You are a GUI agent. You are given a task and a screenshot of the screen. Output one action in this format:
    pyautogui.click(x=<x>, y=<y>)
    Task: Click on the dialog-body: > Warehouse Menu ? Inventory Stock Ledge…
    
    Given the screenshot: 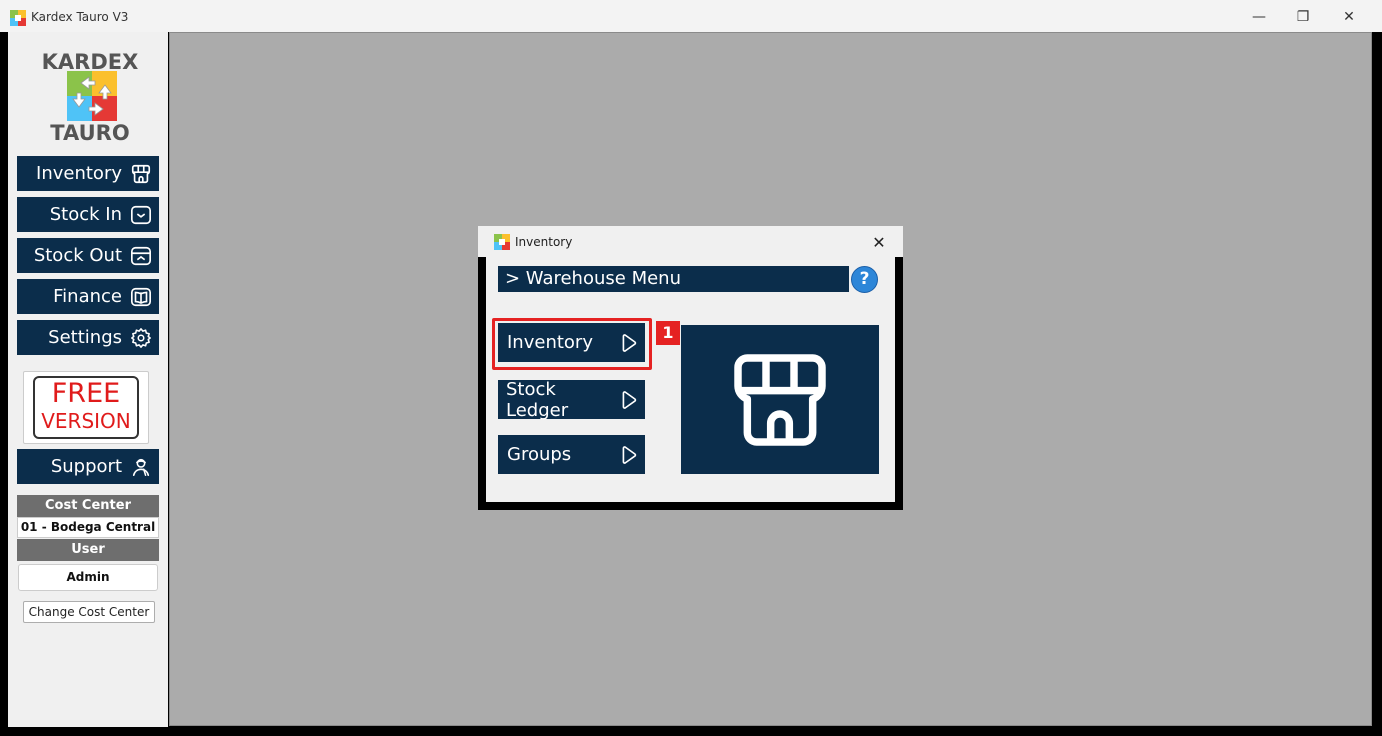 What is the action you would take?
    pyautogui.click(x=690, y=379)
    